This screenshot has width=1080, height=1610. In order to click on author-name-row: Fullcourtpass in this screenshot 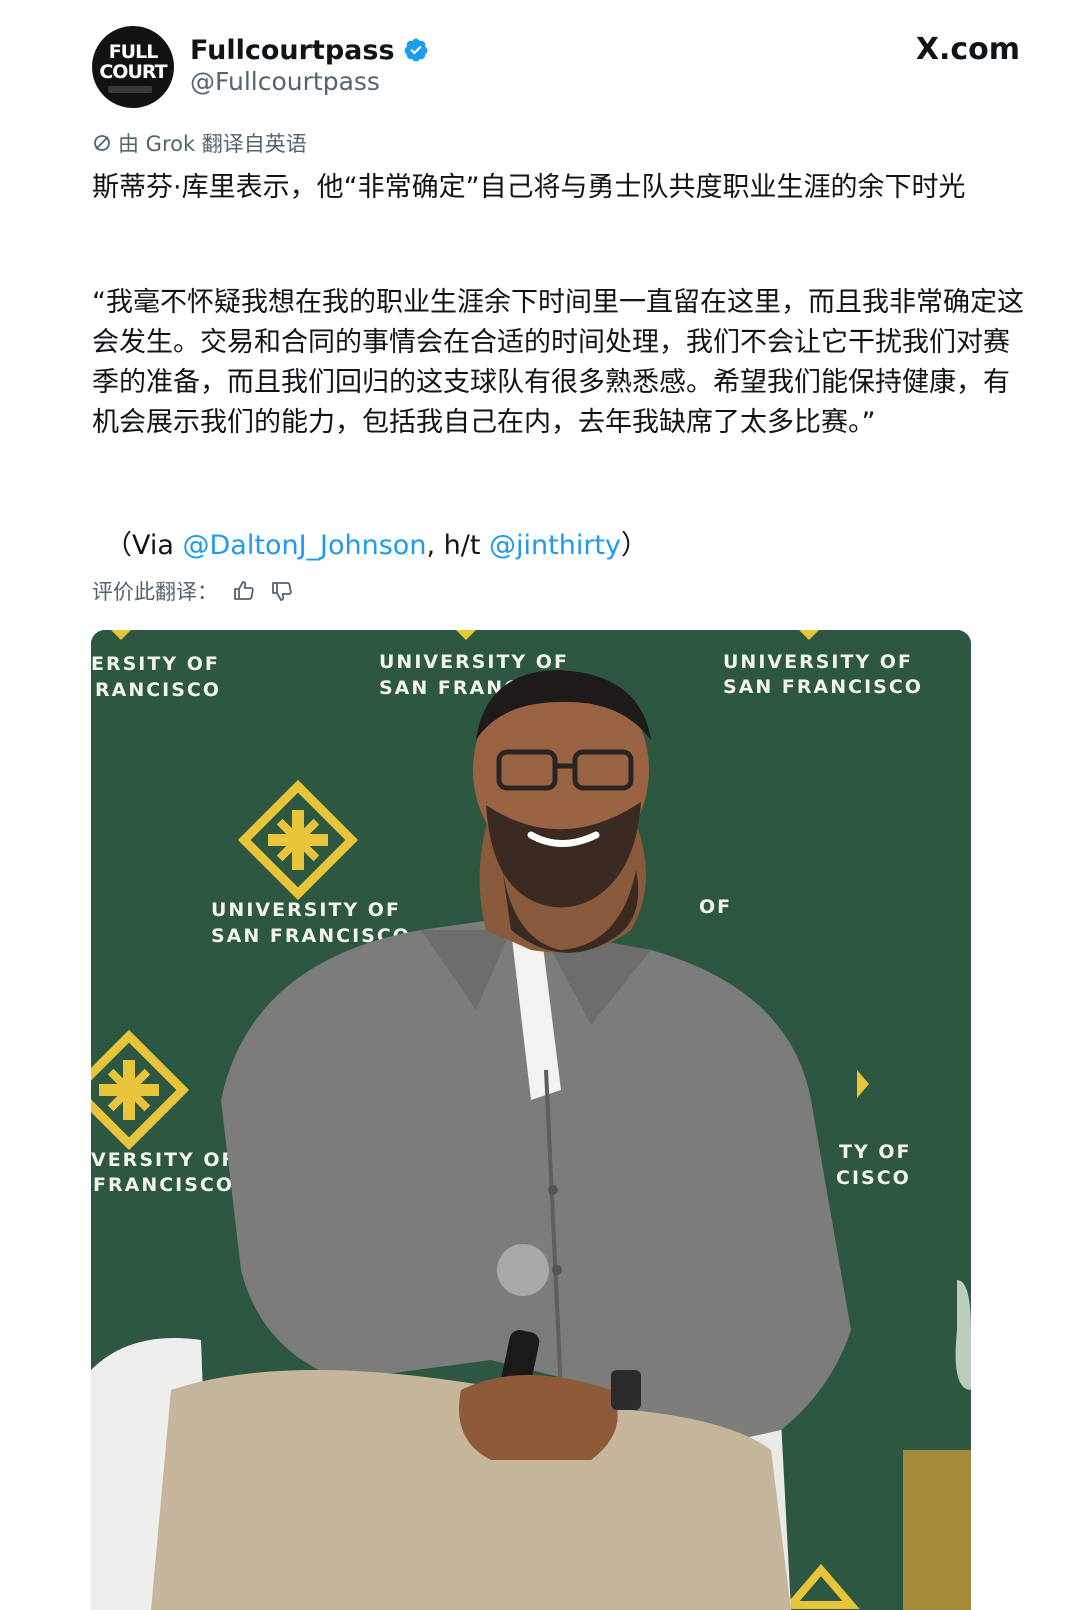, I will do `click(309, 50)`.